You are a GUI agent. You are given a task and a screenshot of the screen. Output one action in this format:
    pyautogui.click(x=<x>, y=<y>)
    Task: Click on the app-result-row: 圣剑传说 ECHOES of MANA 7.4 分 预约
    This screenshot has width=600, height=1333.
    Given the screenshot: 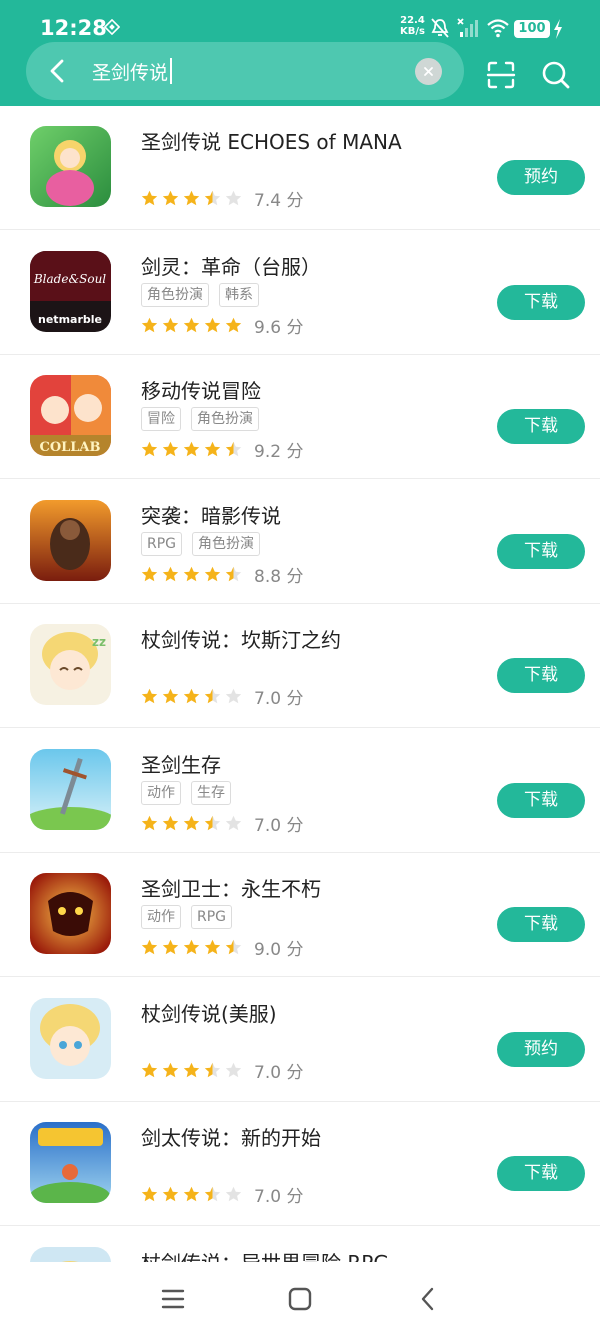 What is the action you would take?
    pyautogui.click(x=300, y=168)
    